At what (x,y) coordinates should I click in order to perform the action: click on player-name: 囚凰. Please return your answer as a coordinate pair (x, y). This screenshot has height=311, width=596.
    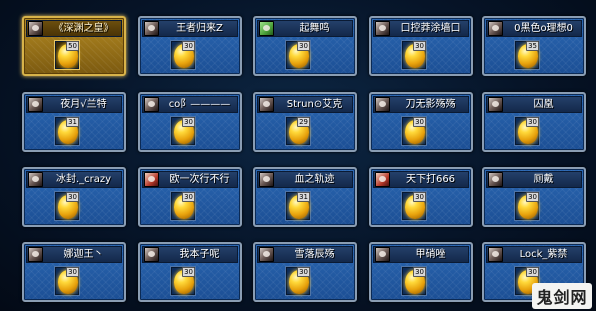
    Looking at the image, I should click on (543, 104).